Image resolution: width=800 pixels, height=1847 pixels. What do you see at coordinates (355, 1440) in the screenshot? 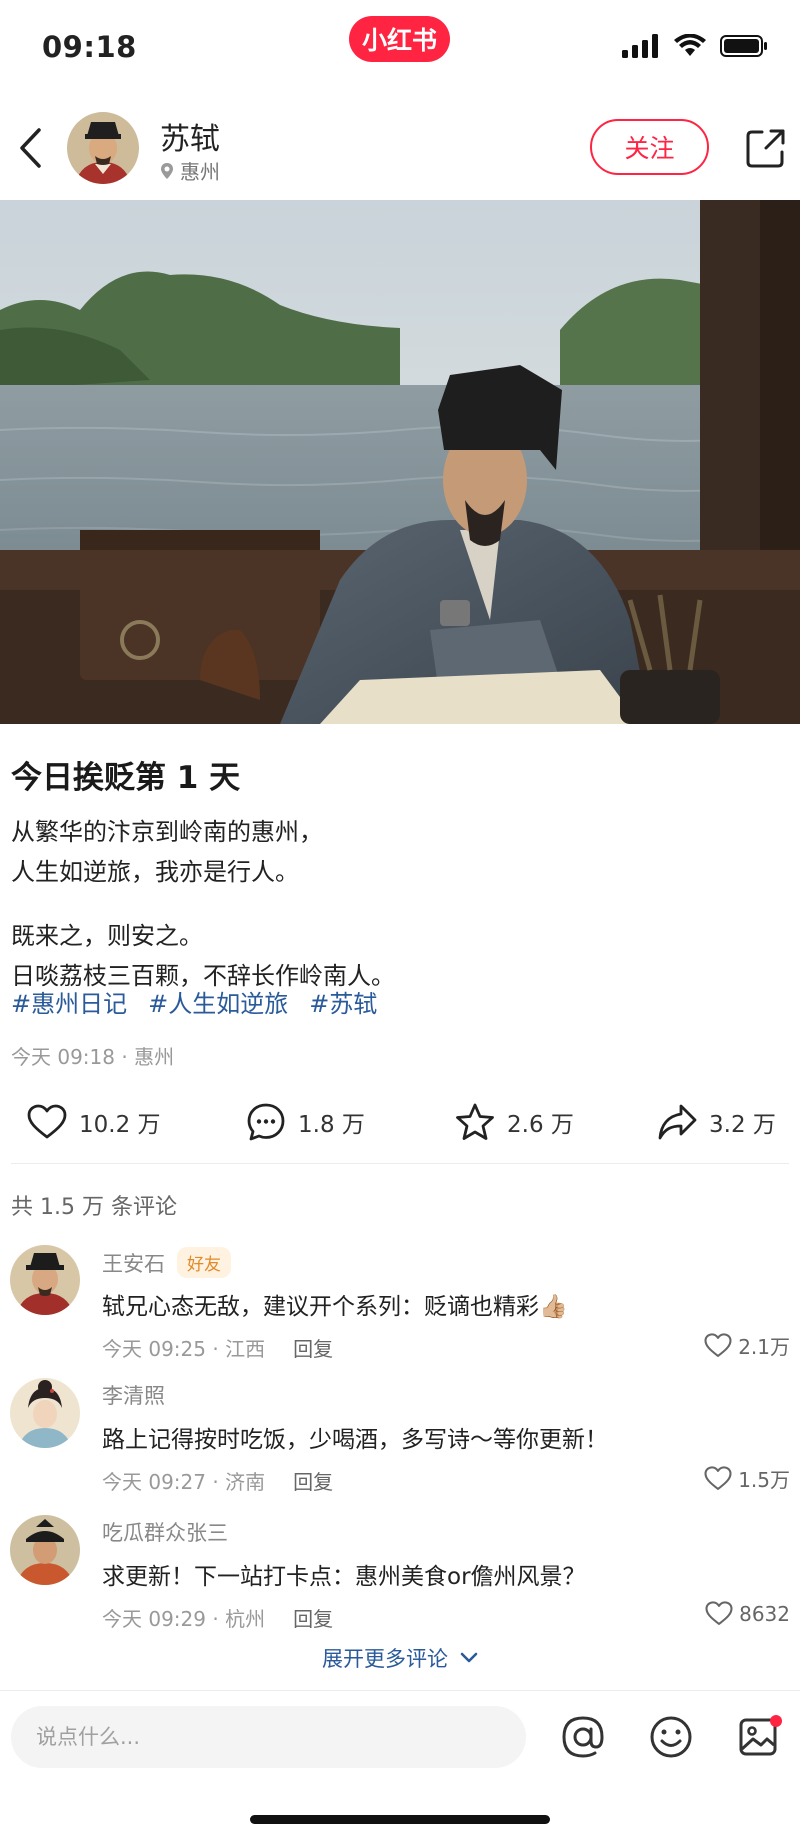
I see `comment-text: 路上记得按时吃饭，少喝酒，多写诗～等你更新！` at bounding box center [355, 1440].